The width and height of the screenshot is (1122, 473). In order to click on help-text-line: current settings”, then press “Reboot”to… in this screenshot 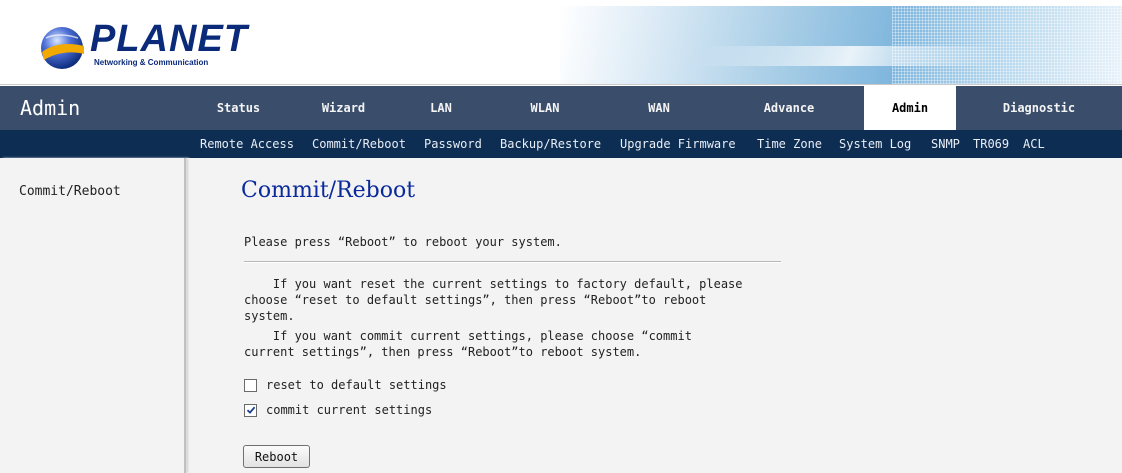, I will do `click(443, 352)`.